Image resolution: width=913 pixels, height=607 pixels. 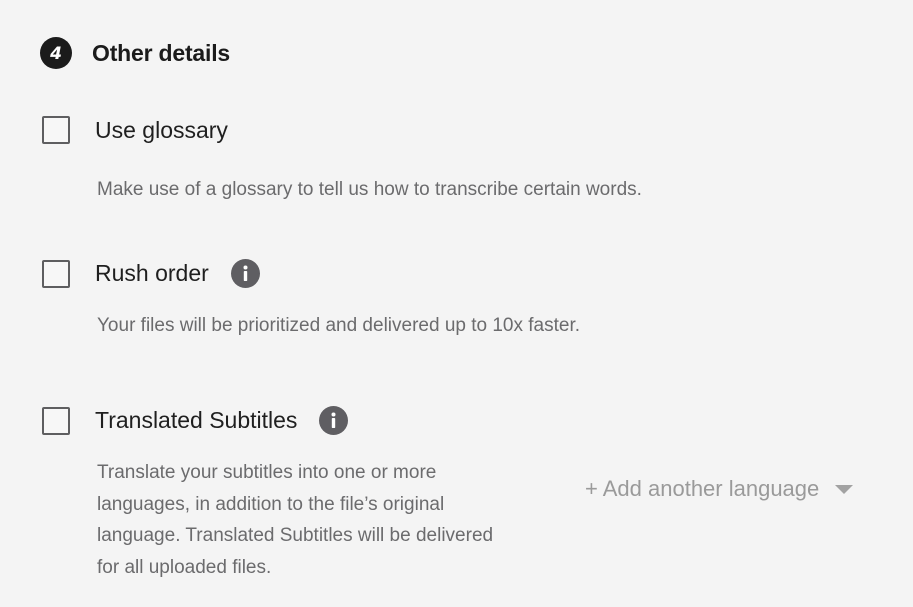 What do you see at coordinates (161, 52) in the screenshot?
I see `section-title: Other details` at bounding box center [161, 52].